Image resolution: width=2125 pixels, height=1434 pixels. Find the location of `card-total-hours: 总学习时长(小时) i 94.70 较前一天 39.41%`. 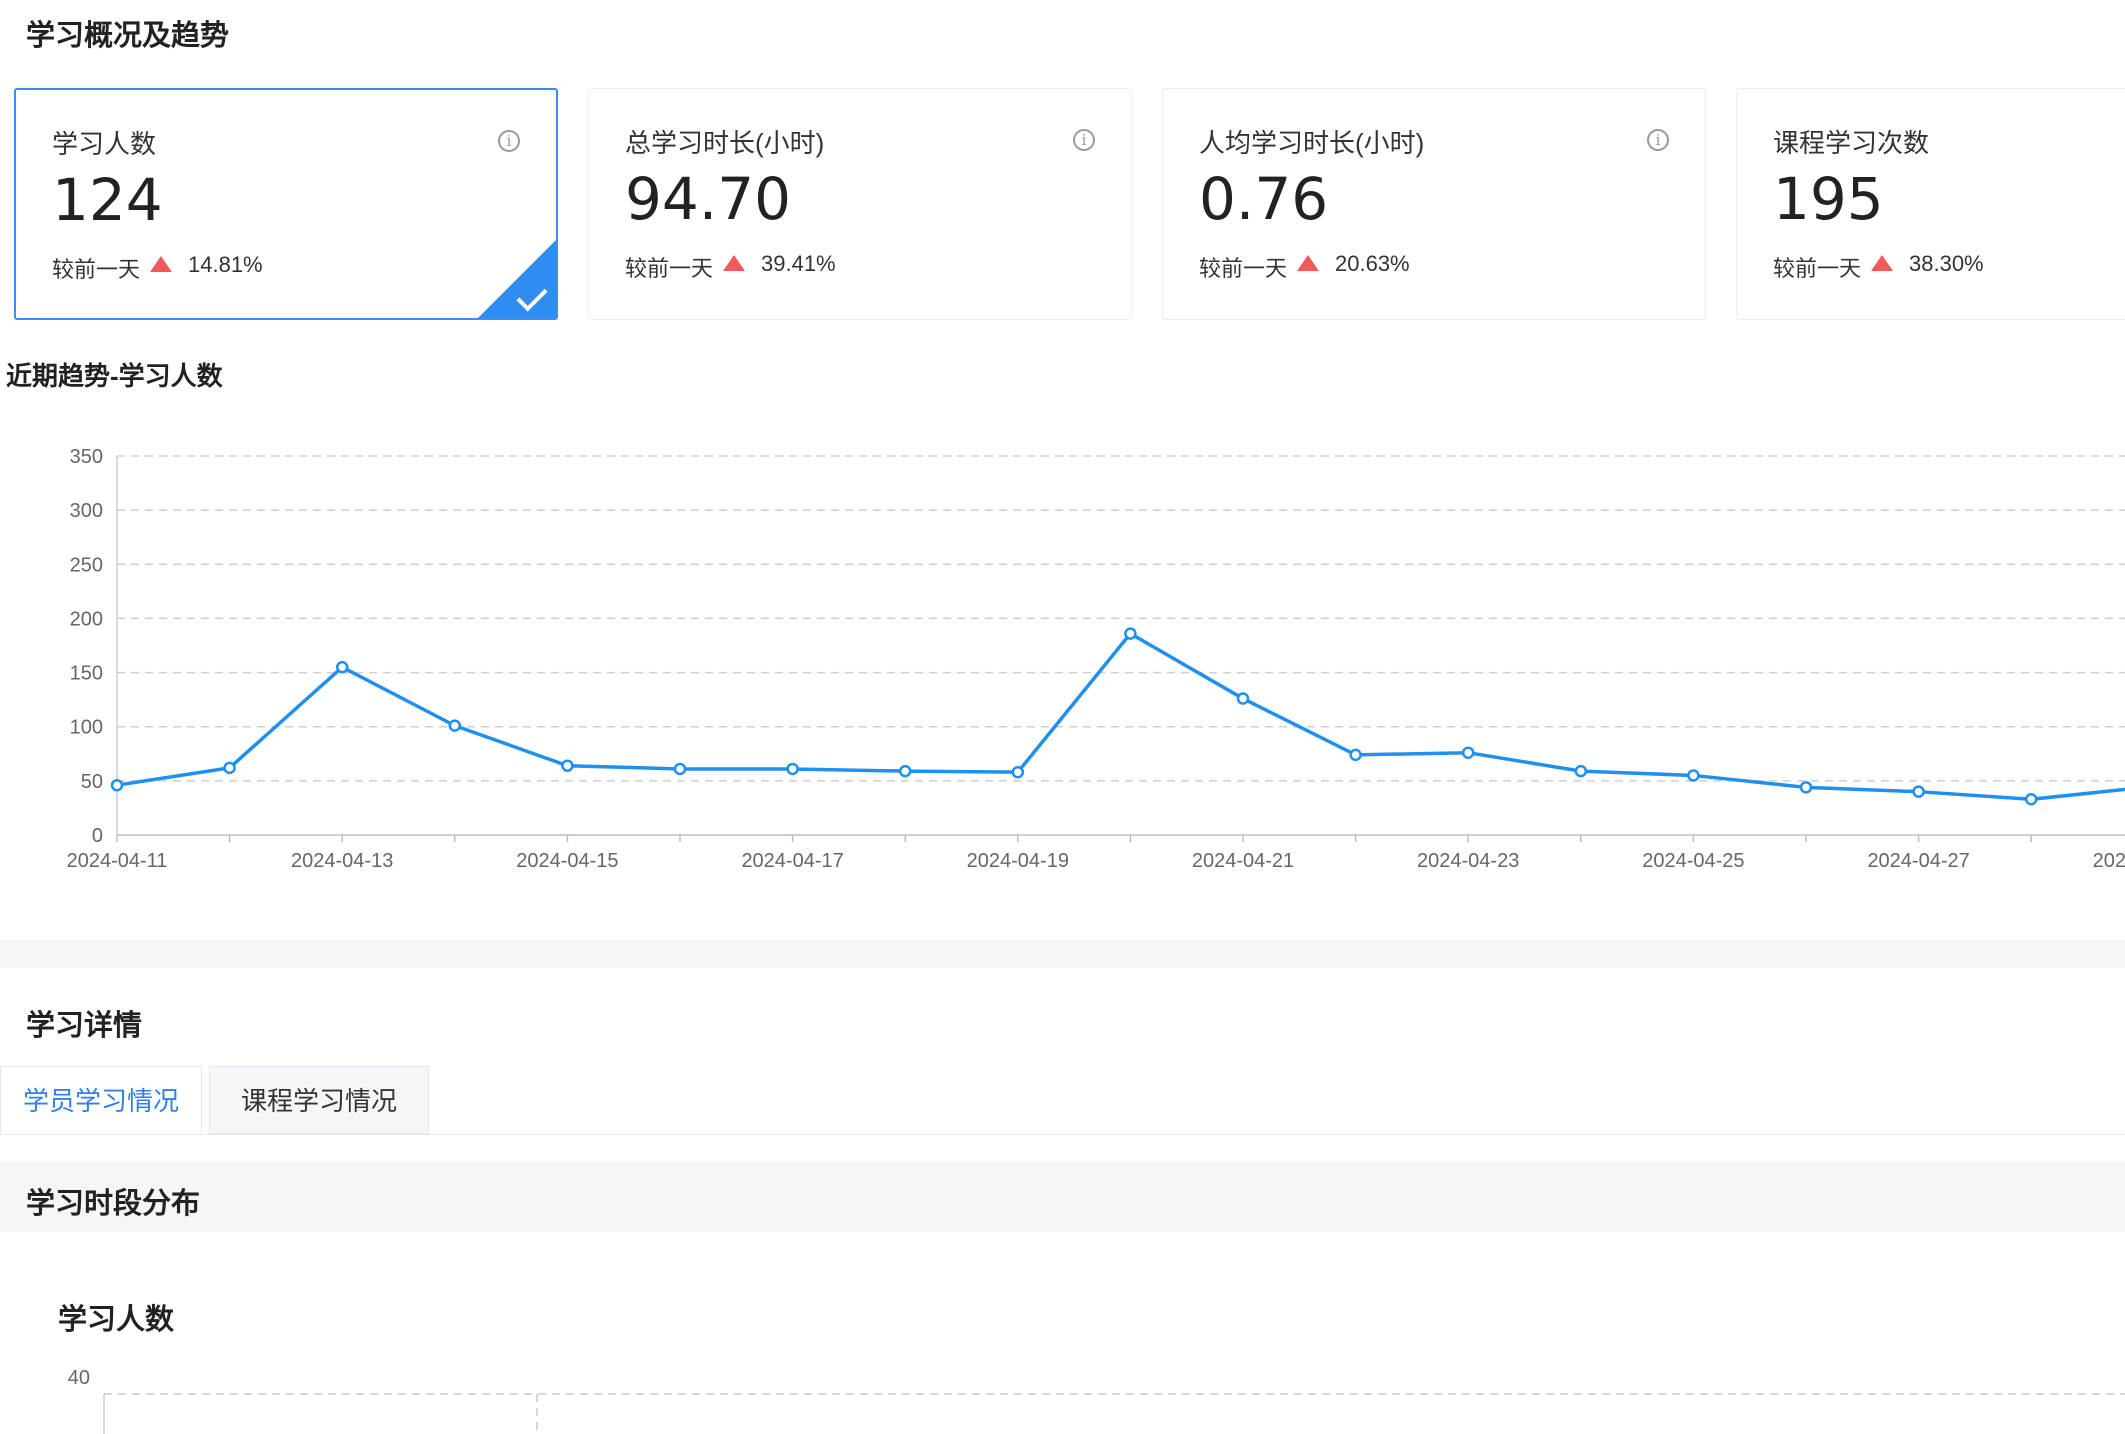

card-total-hours: 总学习时长(小时) i 94.70 较前一天 39.41% is located at coordinates (860, 204).